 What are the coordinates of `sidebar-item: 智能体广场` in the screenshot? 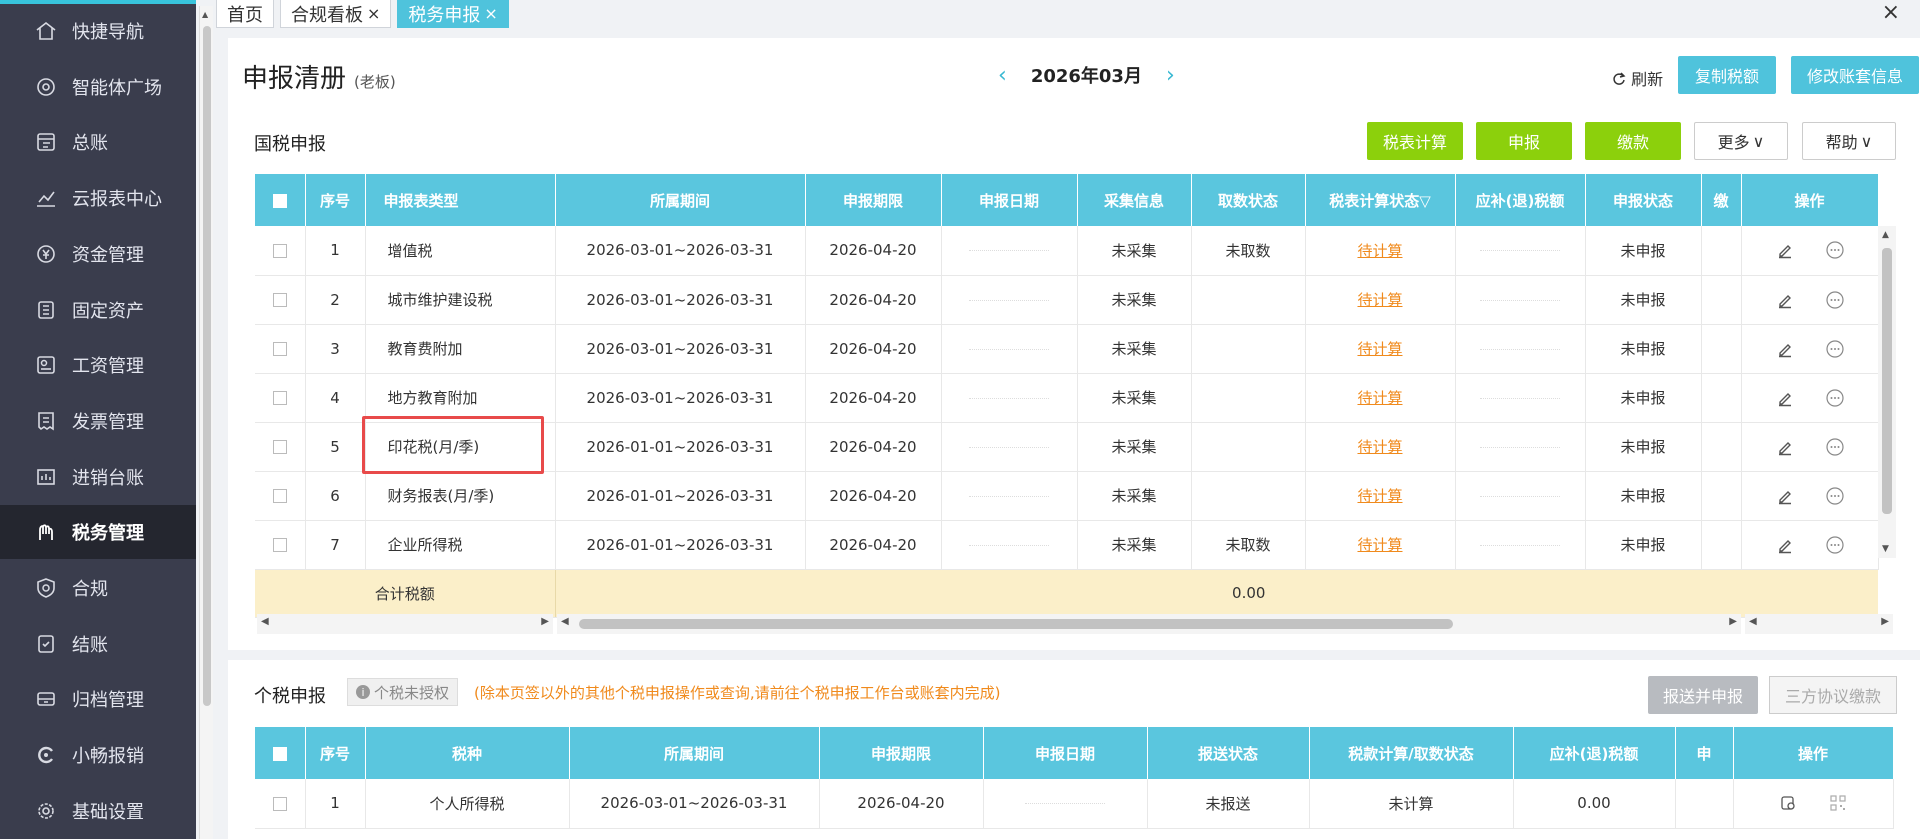 It's located at (98, 87).